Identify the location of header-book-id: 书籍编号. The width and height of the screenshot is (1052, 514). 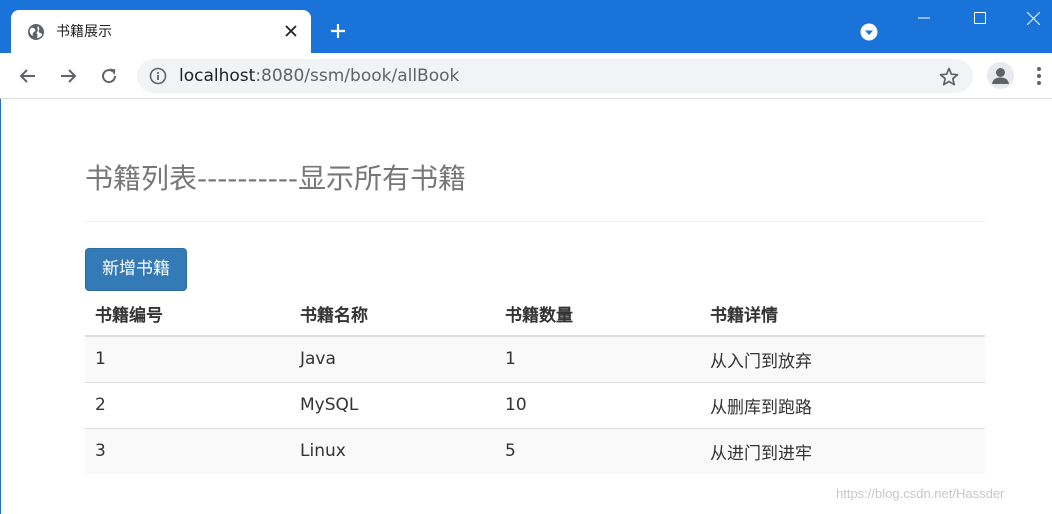
(187, 314).